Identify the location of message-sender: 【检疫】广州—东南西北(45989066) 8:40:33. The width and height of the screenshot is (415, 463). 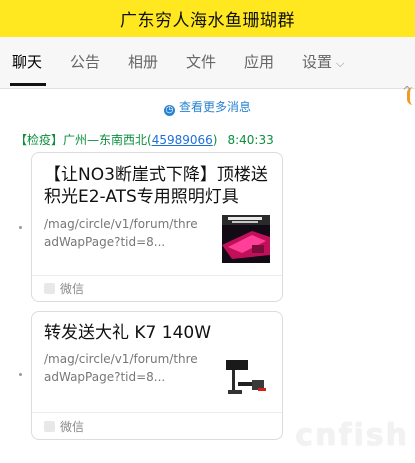
(144, 139).